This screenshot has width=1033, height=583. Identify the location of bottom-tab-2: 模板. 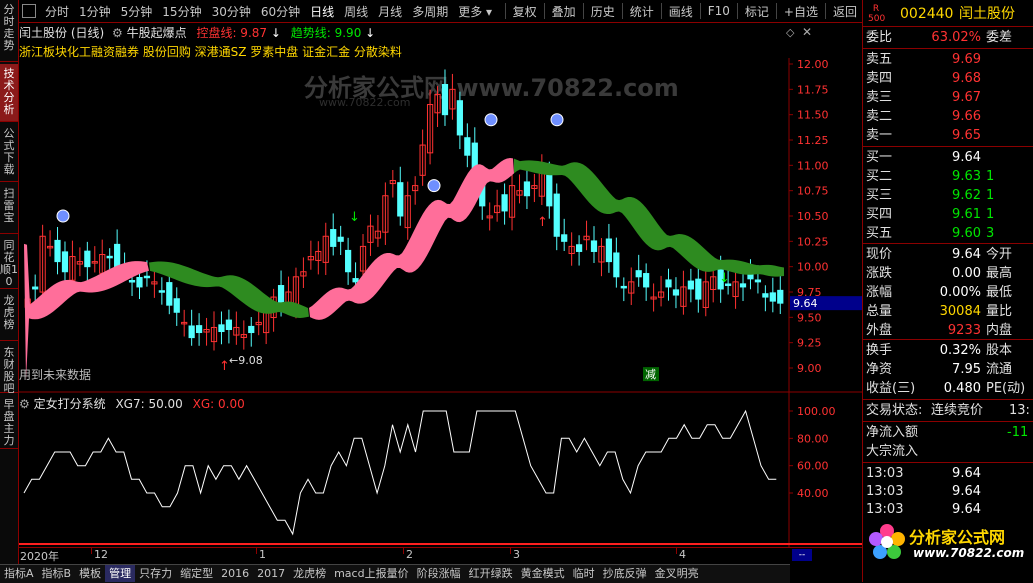
(90, 573).